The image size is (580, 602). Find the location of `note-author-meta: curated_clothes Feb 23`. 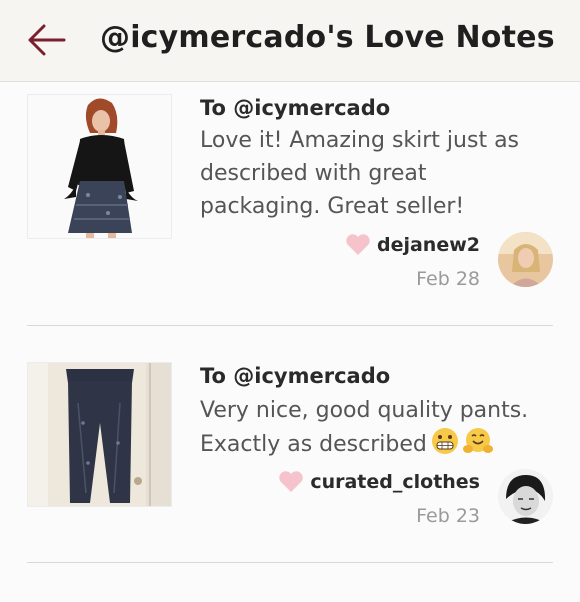

note-author-meta: curated_clothes Feb 23 is located at coordinates (379, 498).